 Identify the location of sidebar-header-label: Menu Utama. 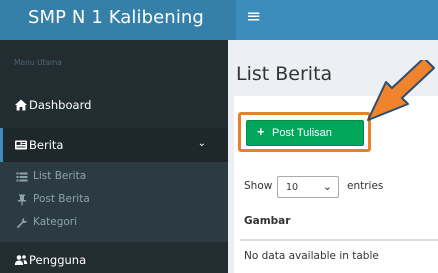
(38, 62).